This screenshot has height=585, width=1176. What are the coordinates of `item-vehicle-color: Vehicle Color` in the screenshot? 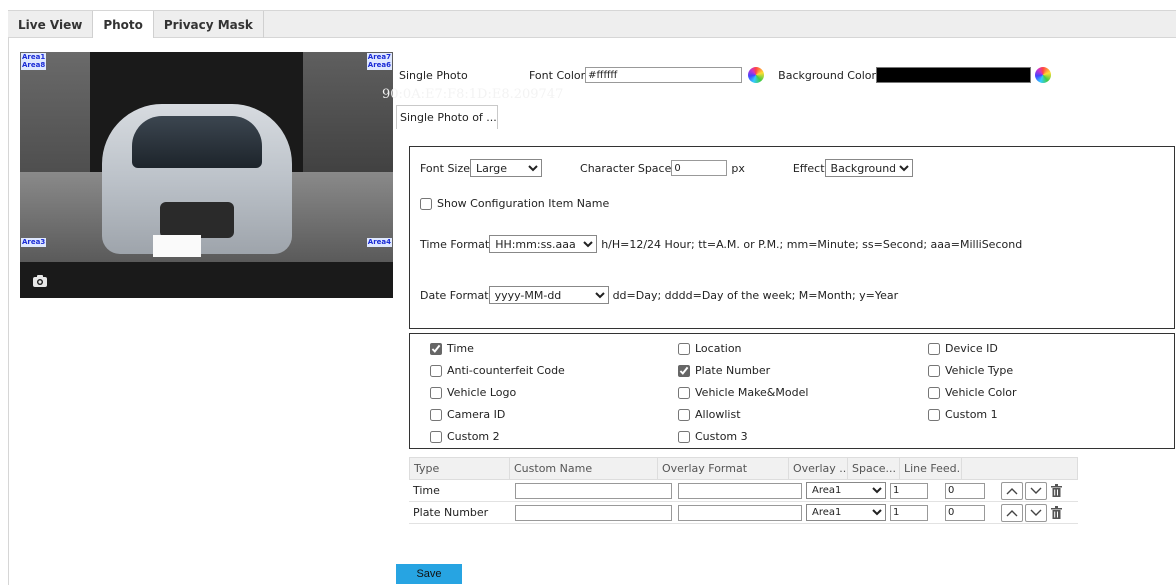 It's located at (972, 392).